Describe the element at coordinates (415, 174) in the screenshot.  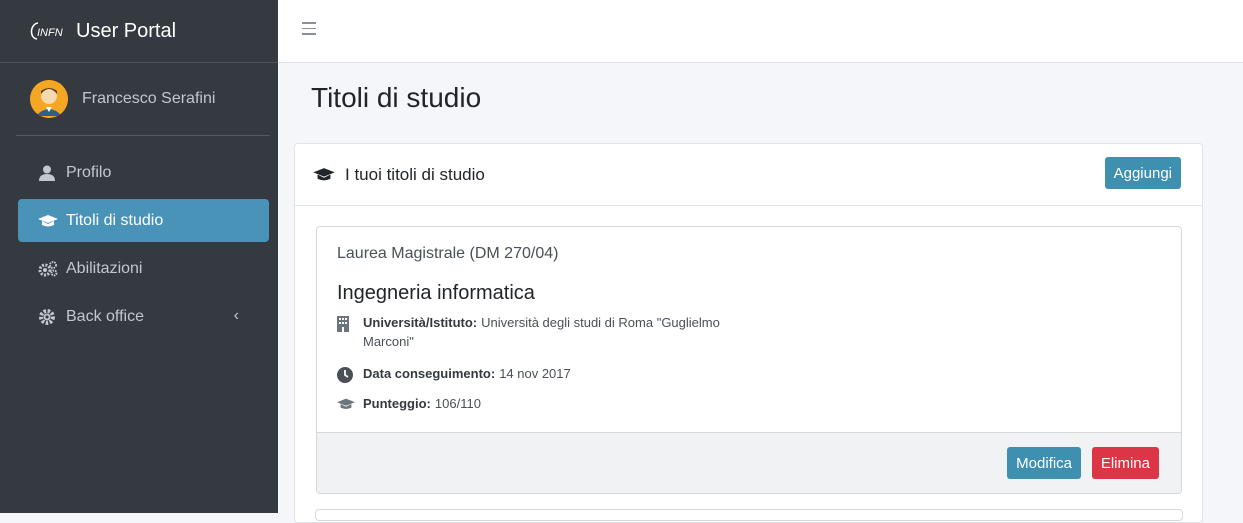
I see `card-title: I tuoi titoli di studio` at that location.